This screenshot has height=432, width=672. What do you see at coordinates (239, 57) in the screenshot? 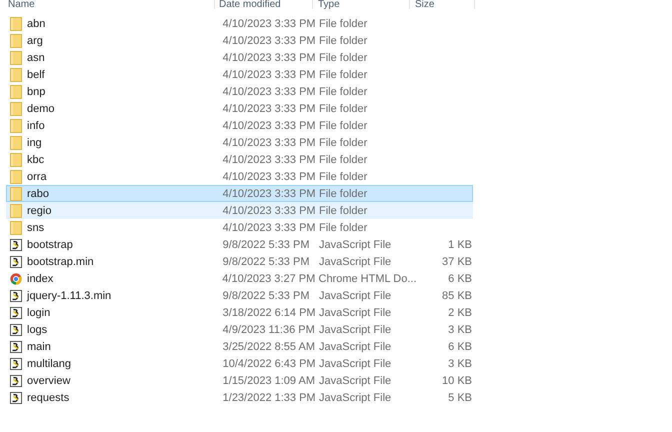
I see `file-row: asn 4/10/2023 3:33 PM File folder` at bounding box center [239, 57].